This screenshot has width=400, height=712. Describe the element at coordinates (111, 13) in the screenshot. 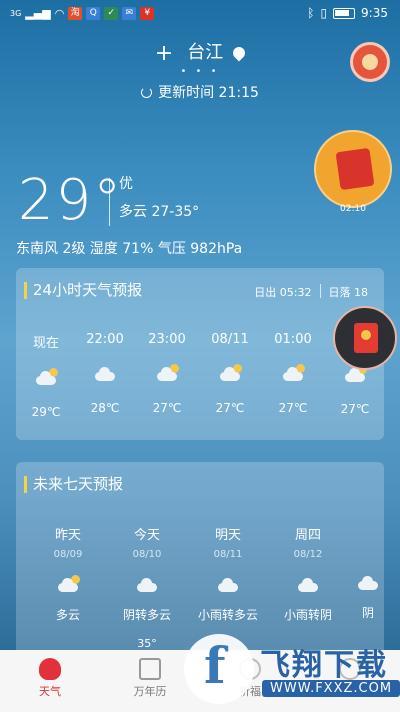

I see `shield-icon: ✓` at that location.